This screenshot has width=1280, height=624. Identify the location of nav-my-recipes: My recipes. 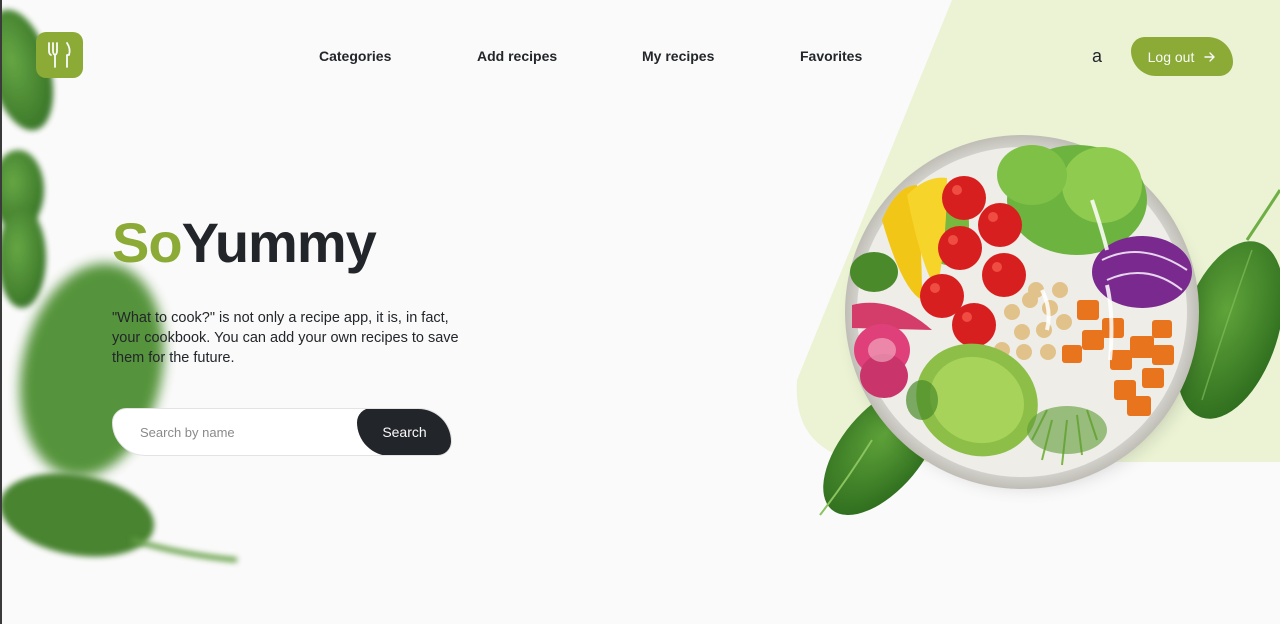
(678, 56).